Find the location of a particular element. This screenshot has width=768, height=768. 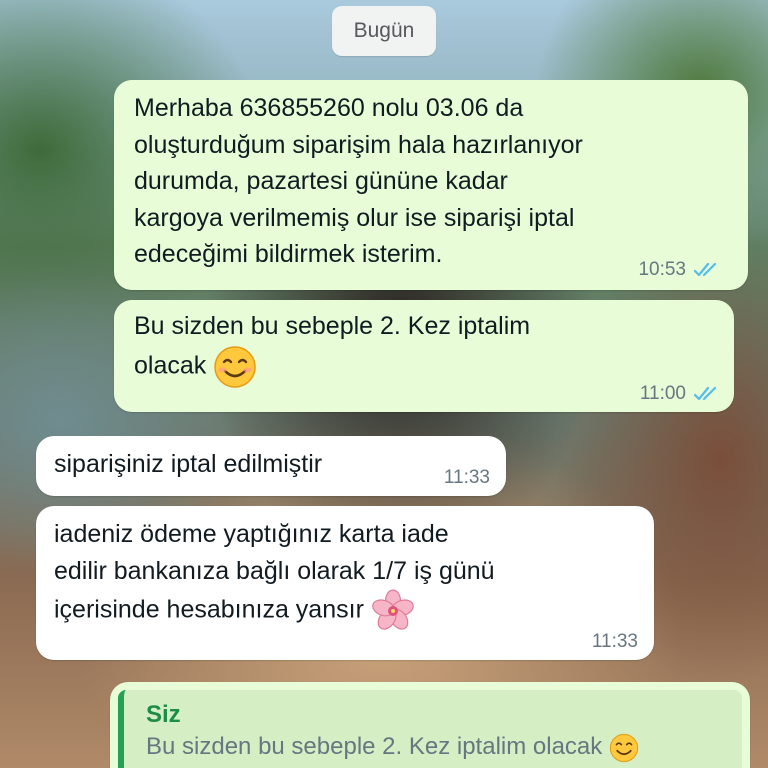

message-time: 11:00 is located at coordinates (662, 393).